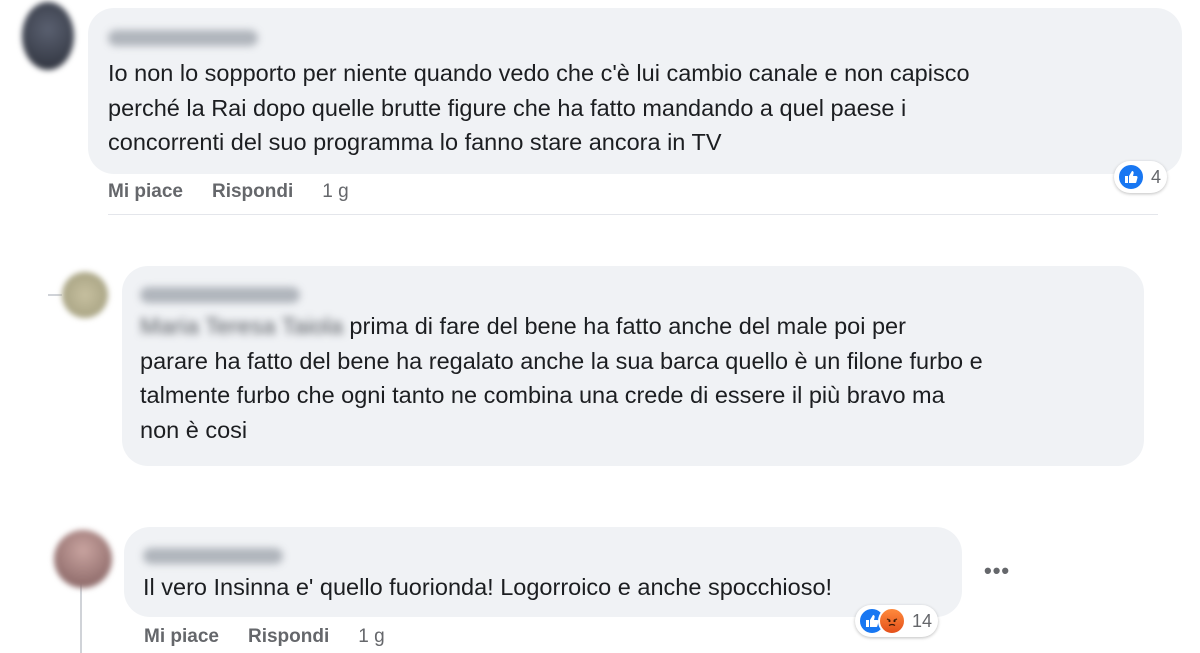  I want to click on more-options-button: •••, so click(997, 571).